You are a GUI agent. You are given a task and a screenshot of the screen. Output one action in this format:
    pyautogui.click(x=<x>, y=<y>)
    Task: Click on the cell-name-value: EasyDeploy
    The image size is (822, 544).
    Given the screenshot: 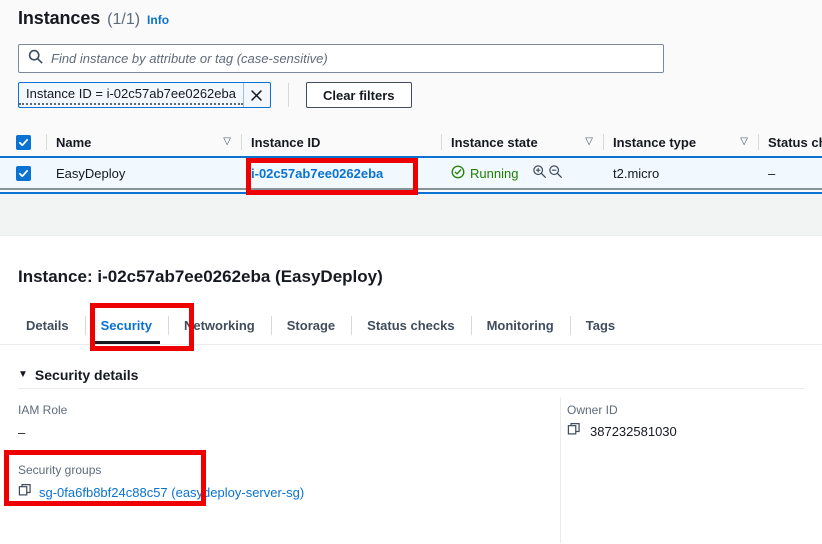 What is the action you would take?
    pyautogui.click(x=91, y=173)
    